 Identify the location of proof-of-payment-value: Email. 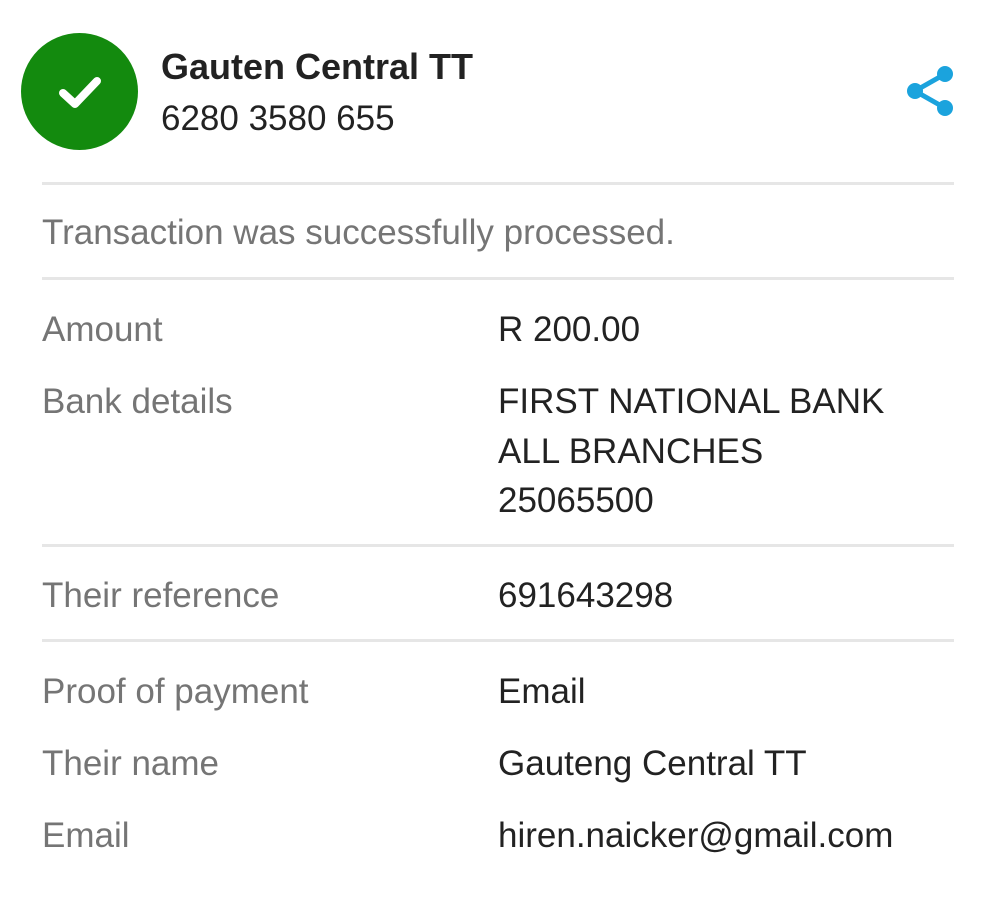
(542, 691).